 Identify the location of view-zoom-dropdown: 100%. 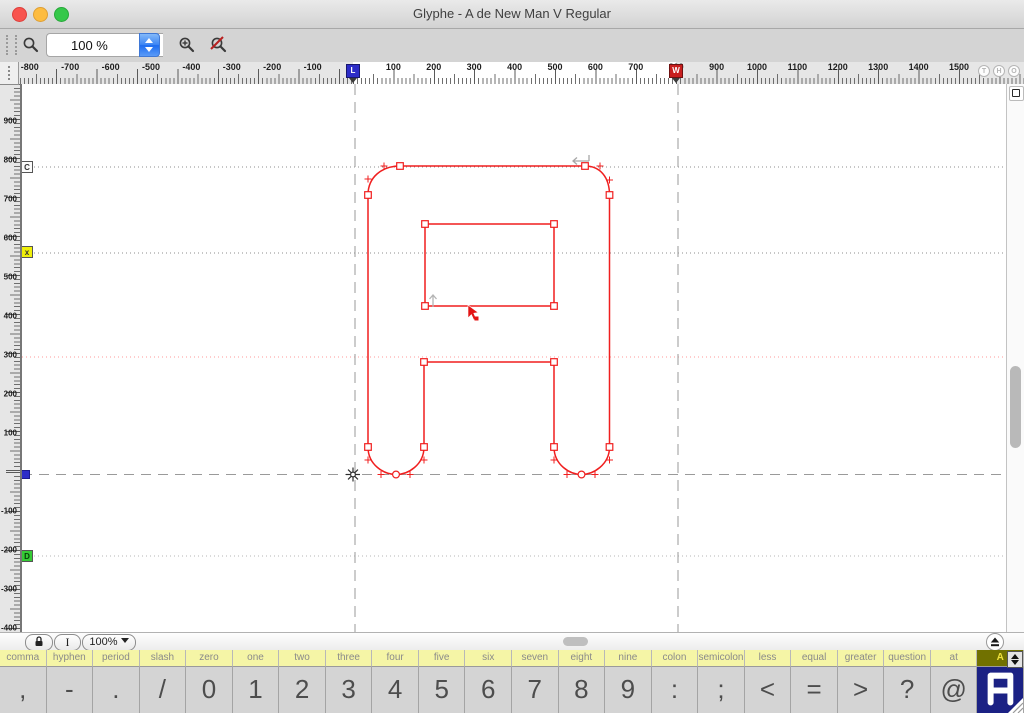
(109, 642).